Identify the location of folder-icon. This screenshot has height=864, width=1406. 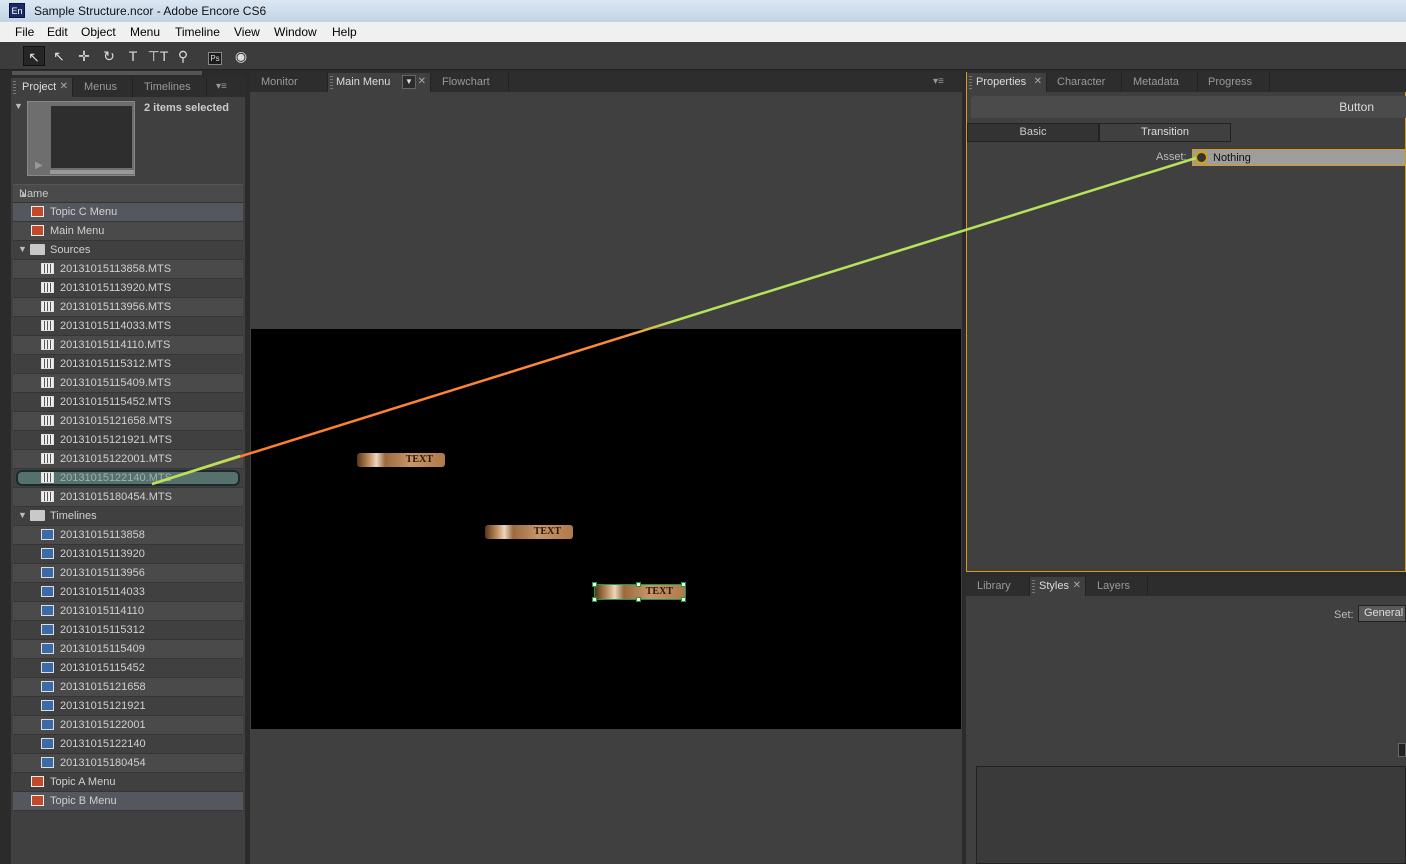
(37, 515).